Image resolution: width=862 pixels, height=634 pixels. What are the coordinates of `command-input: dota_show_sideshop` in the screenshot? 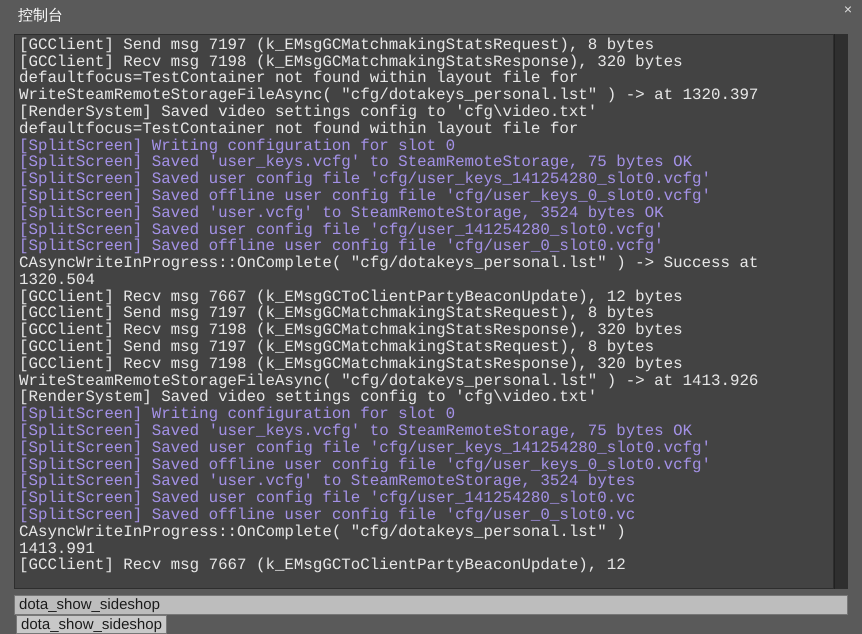 It's located at (431, 605).